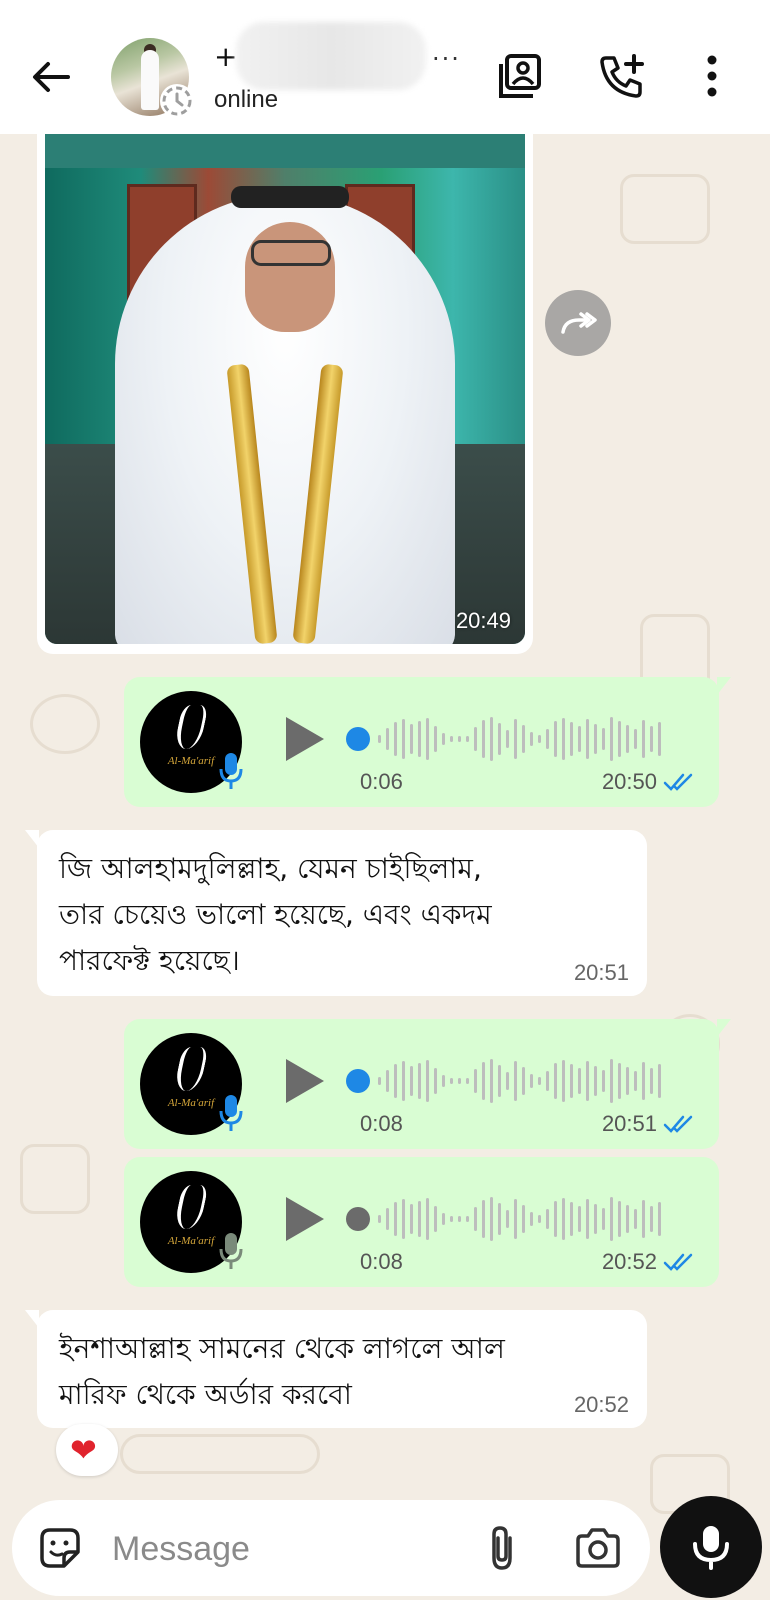  I want to click on contact-name-redaction, so click(331, 56).